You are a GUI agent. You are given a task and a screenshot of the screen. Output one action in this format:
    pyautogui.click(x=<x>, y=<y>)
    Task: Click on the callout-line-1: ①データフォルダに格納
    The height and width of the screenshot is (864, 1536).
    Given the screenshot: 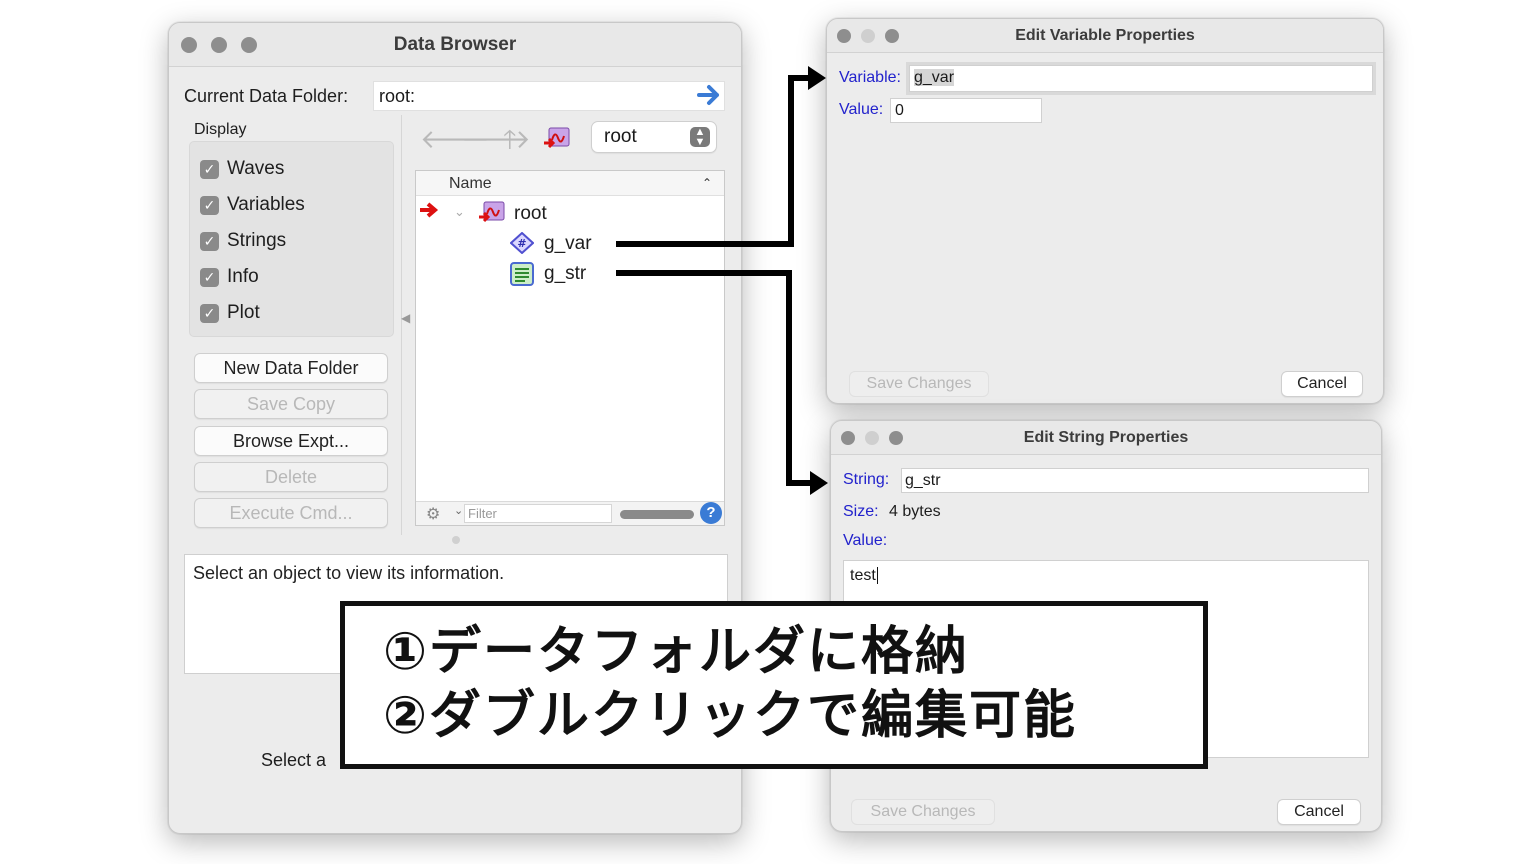 What is the action you would take?
    pyautogui.click(x=676, y=652)
    